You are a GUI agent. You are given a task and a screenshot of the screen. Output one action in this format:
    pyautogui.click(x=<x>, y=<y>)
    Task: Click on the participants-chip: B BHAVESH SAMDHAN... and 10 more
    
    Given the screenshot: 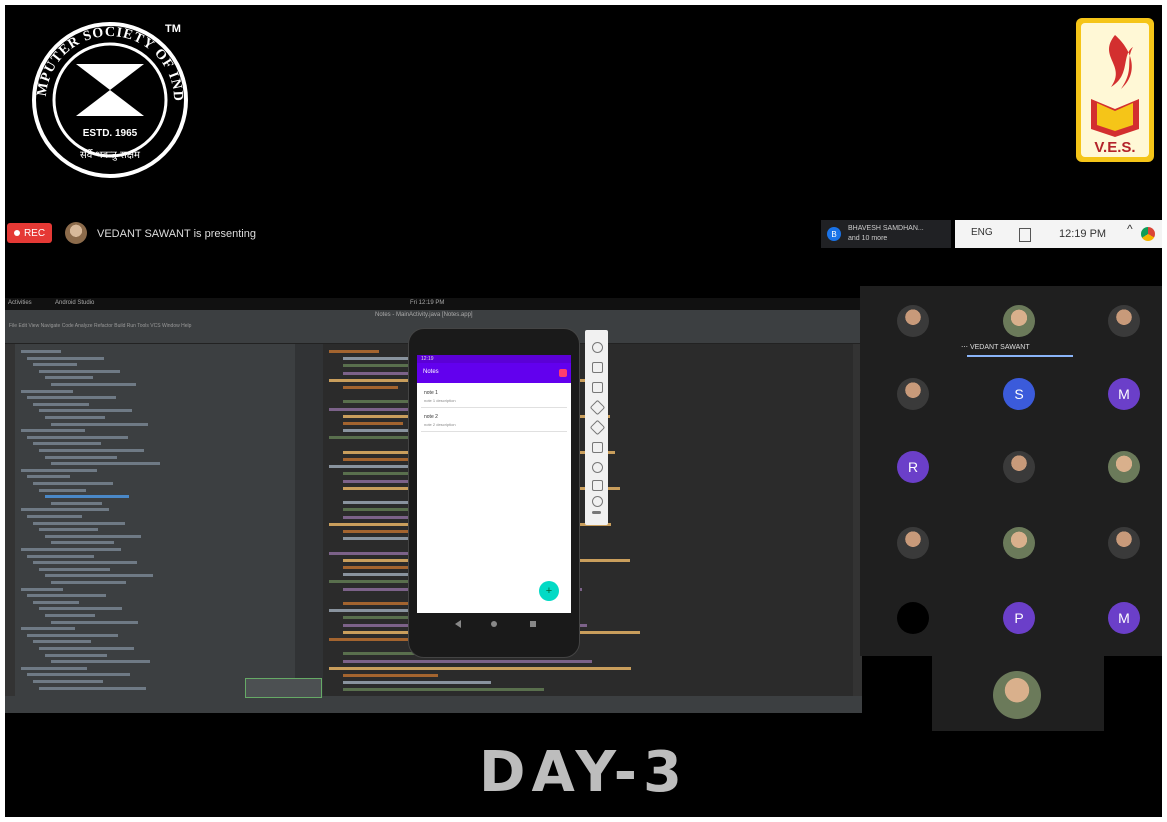 What is the action you would take?
    pyautogui.click(x=886, y=234)
    